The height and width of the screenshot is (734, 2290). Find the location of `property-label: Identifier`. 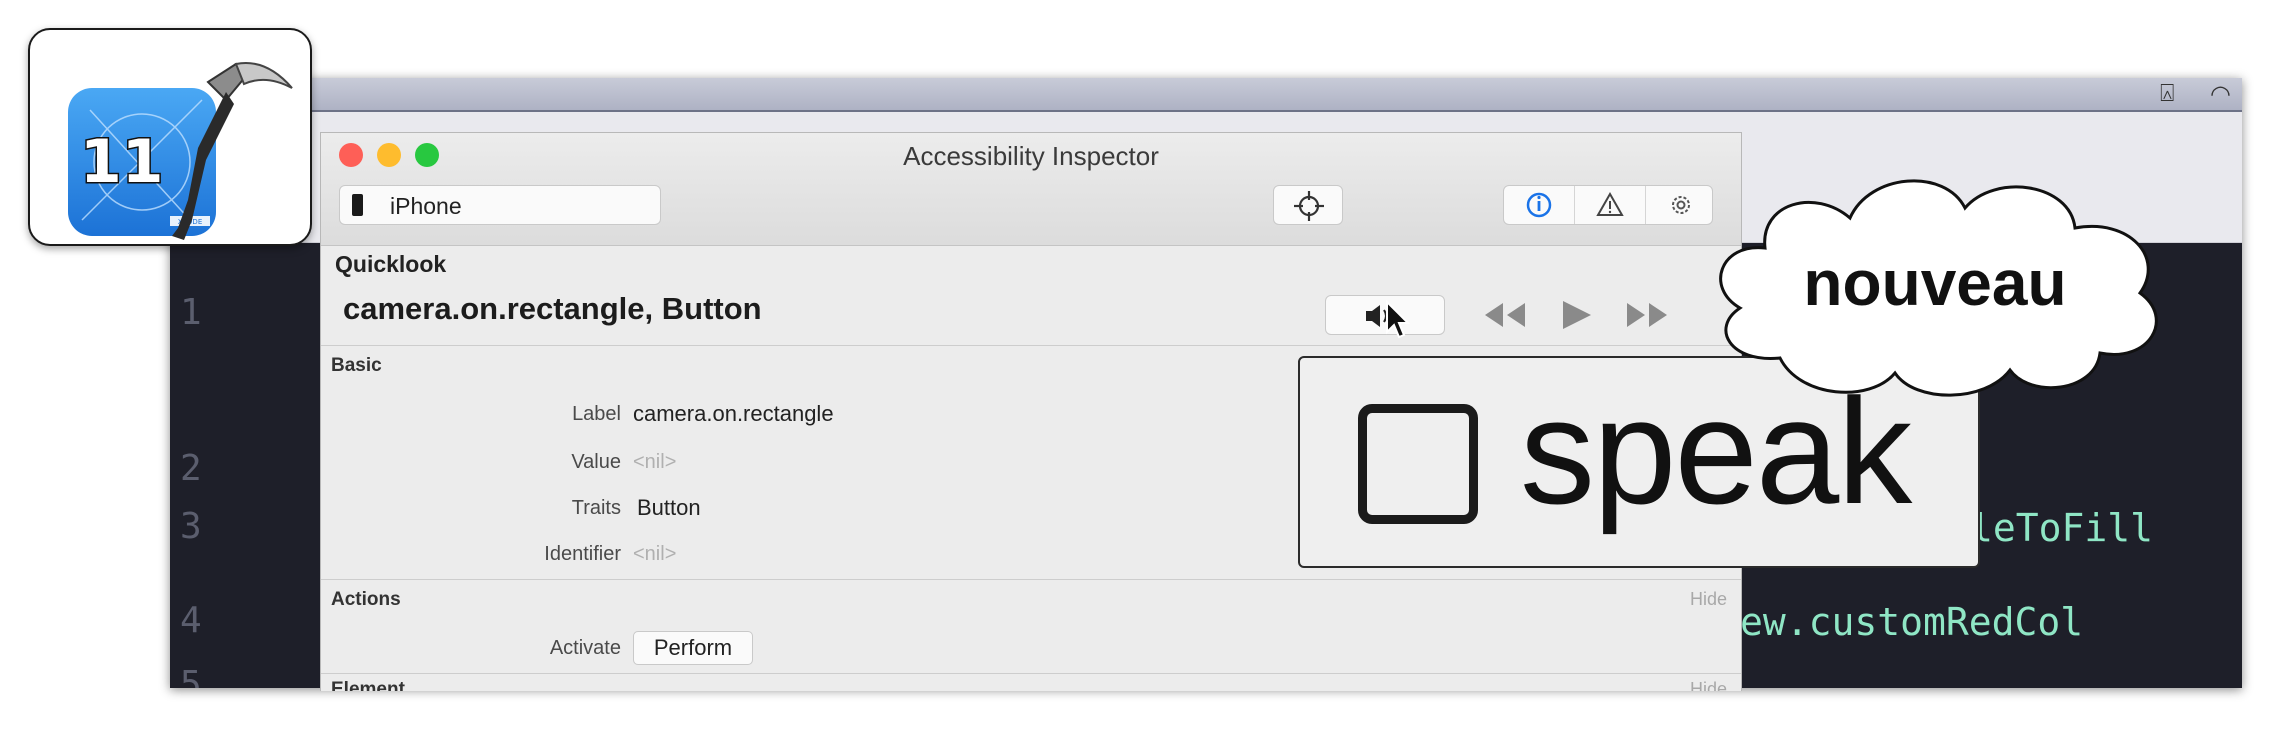

property-label: Identifier is located at coordinates (582, 554).